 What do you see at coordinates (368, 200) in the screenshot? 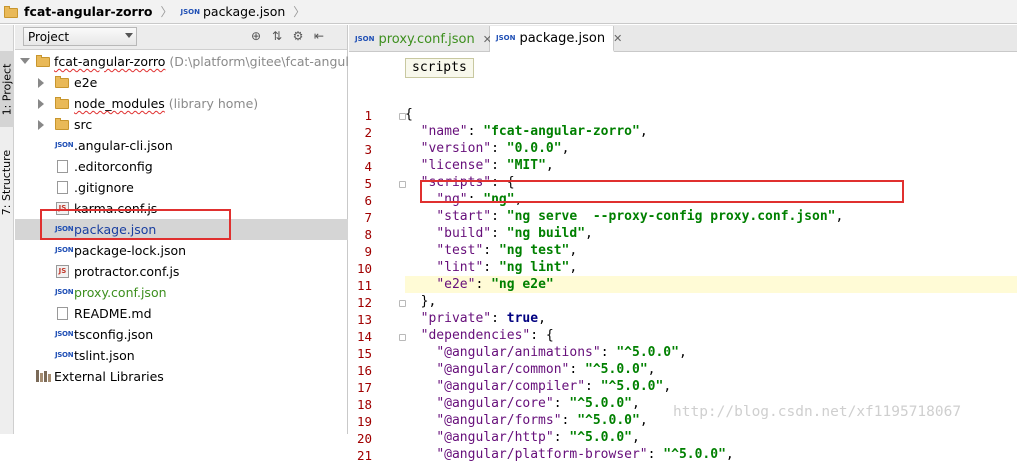
I see `line-number: 6` at bounding box center [368, 200].